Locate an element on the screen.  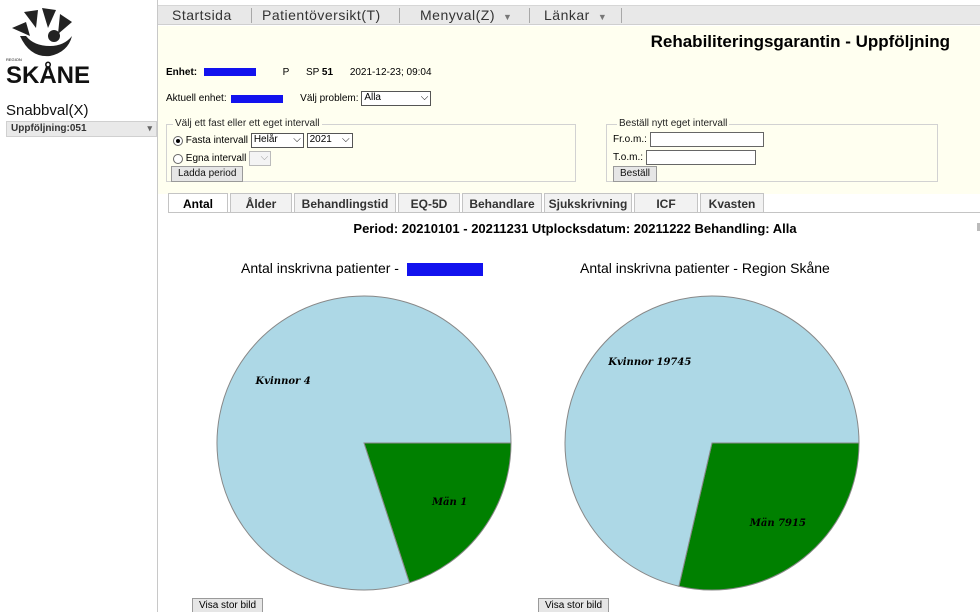
tab-alder: Ålder is located at coordinates (261, 203).